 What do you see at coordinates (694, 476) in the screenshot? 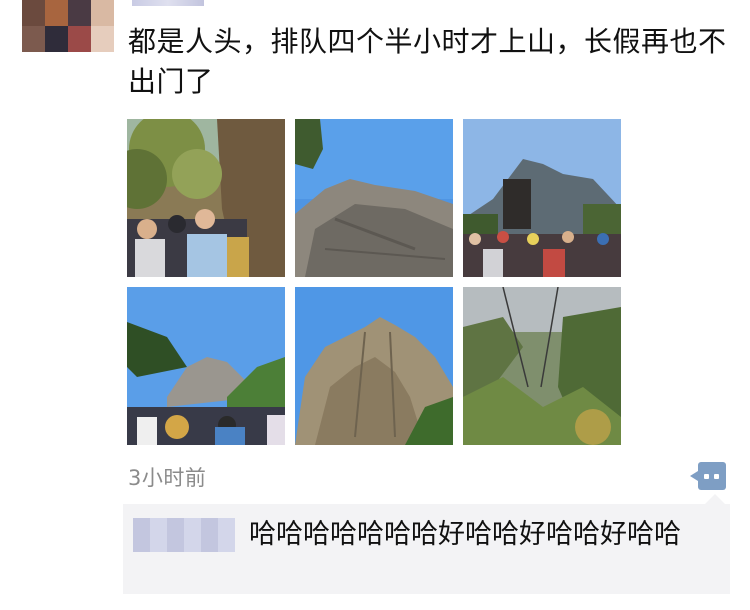
I see `comment-icon` at bounding box center [694, 476].